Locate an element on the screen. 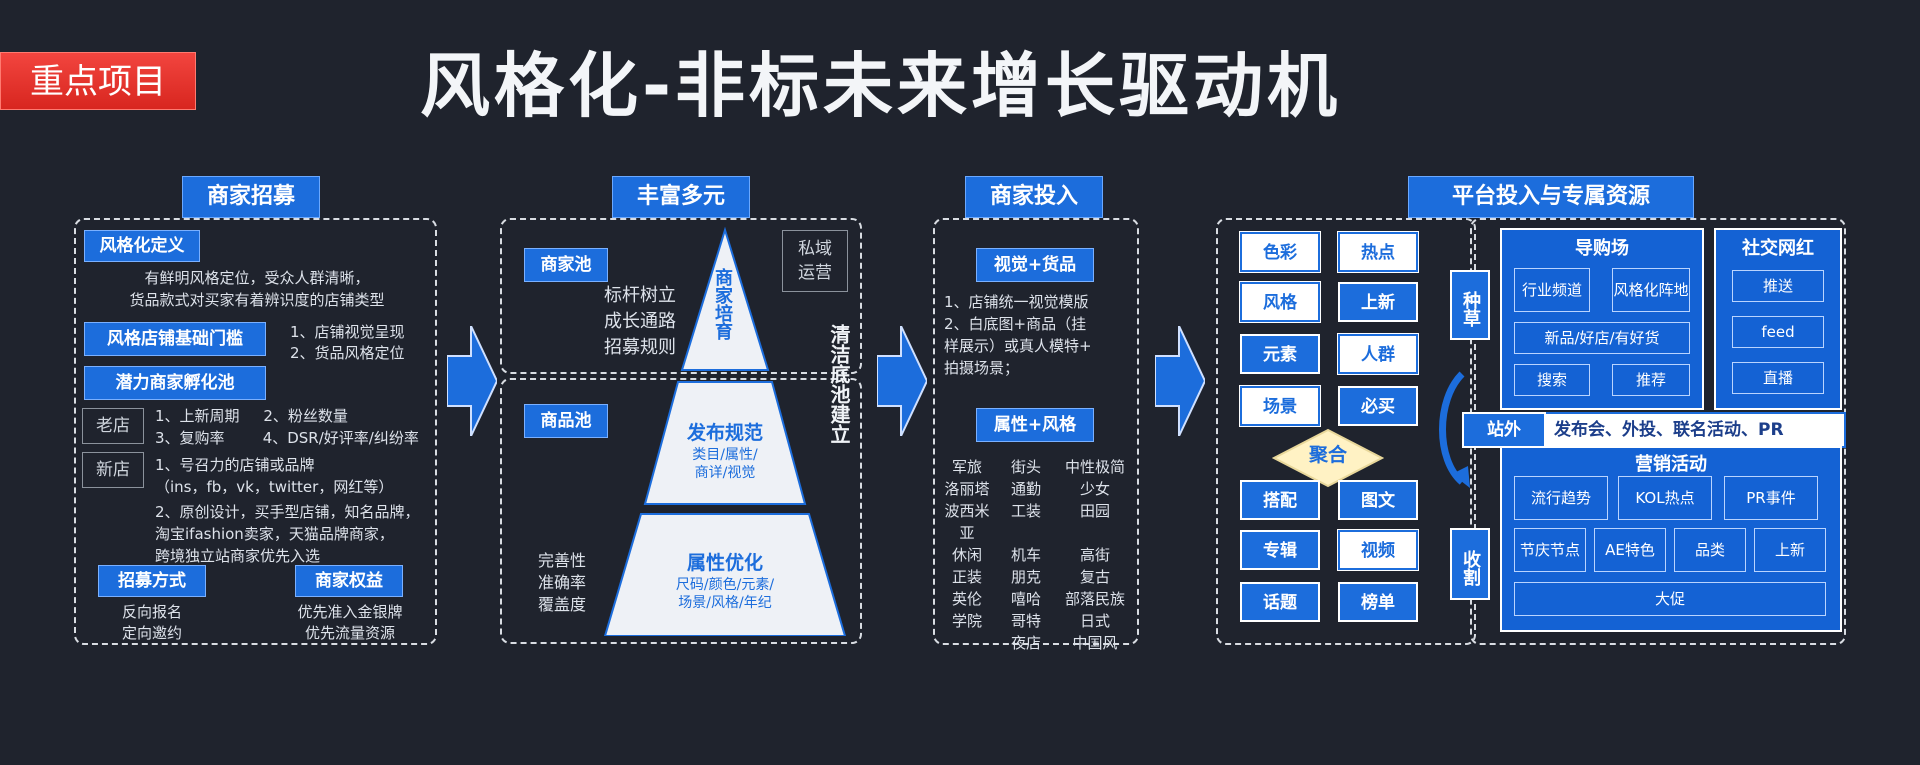 This screenshot has width=1920, height=765. tag-album: 专辑 is located at coordinates (1280, 550).